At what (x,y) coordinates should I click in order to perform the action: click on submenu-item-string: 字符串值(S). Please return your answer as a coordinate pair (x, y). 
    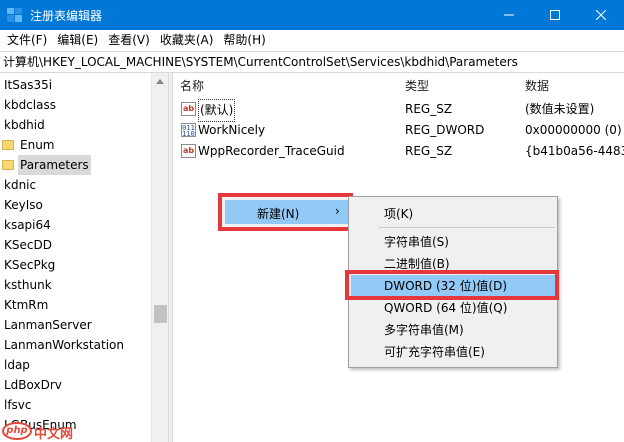
    Looking at the image, I should click on (416, 242).